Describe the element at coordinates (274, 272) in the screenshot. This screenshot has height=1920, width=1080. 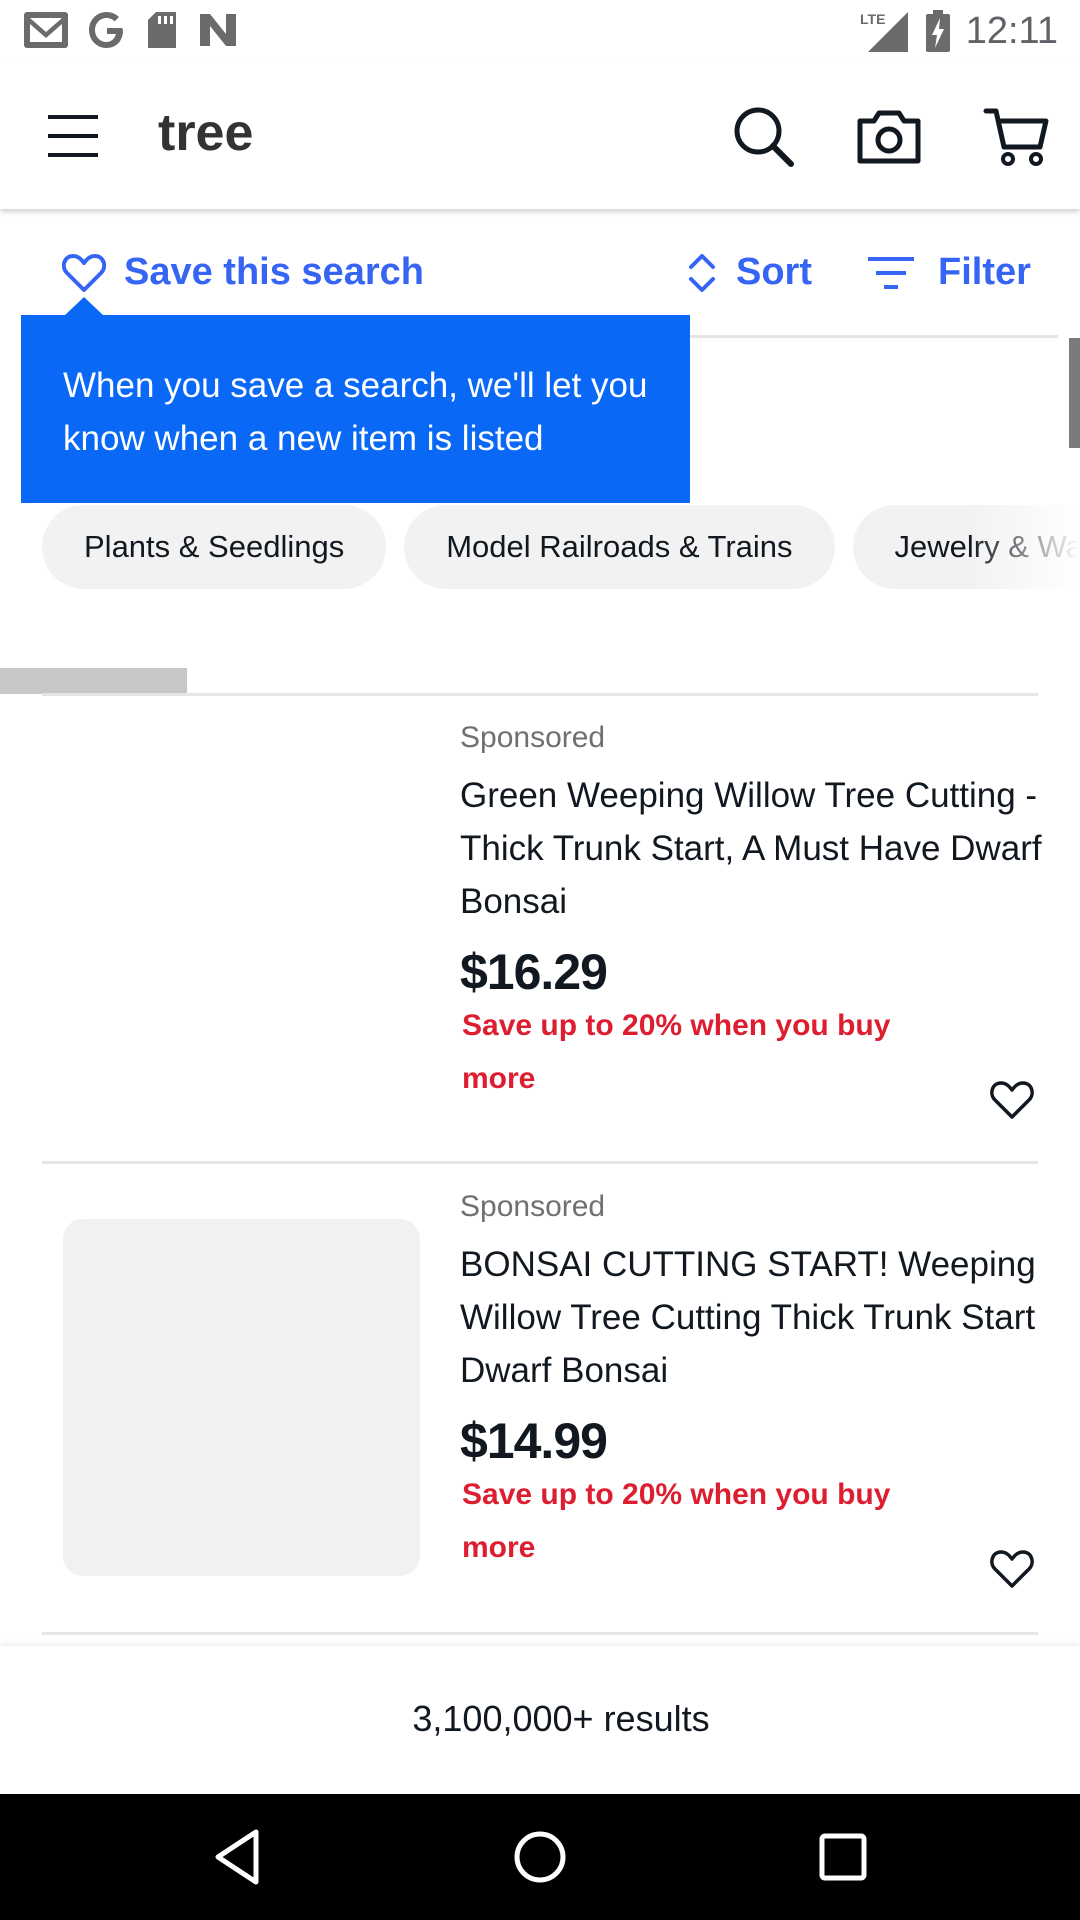
I see `save-search-label: Save this search` at that location.